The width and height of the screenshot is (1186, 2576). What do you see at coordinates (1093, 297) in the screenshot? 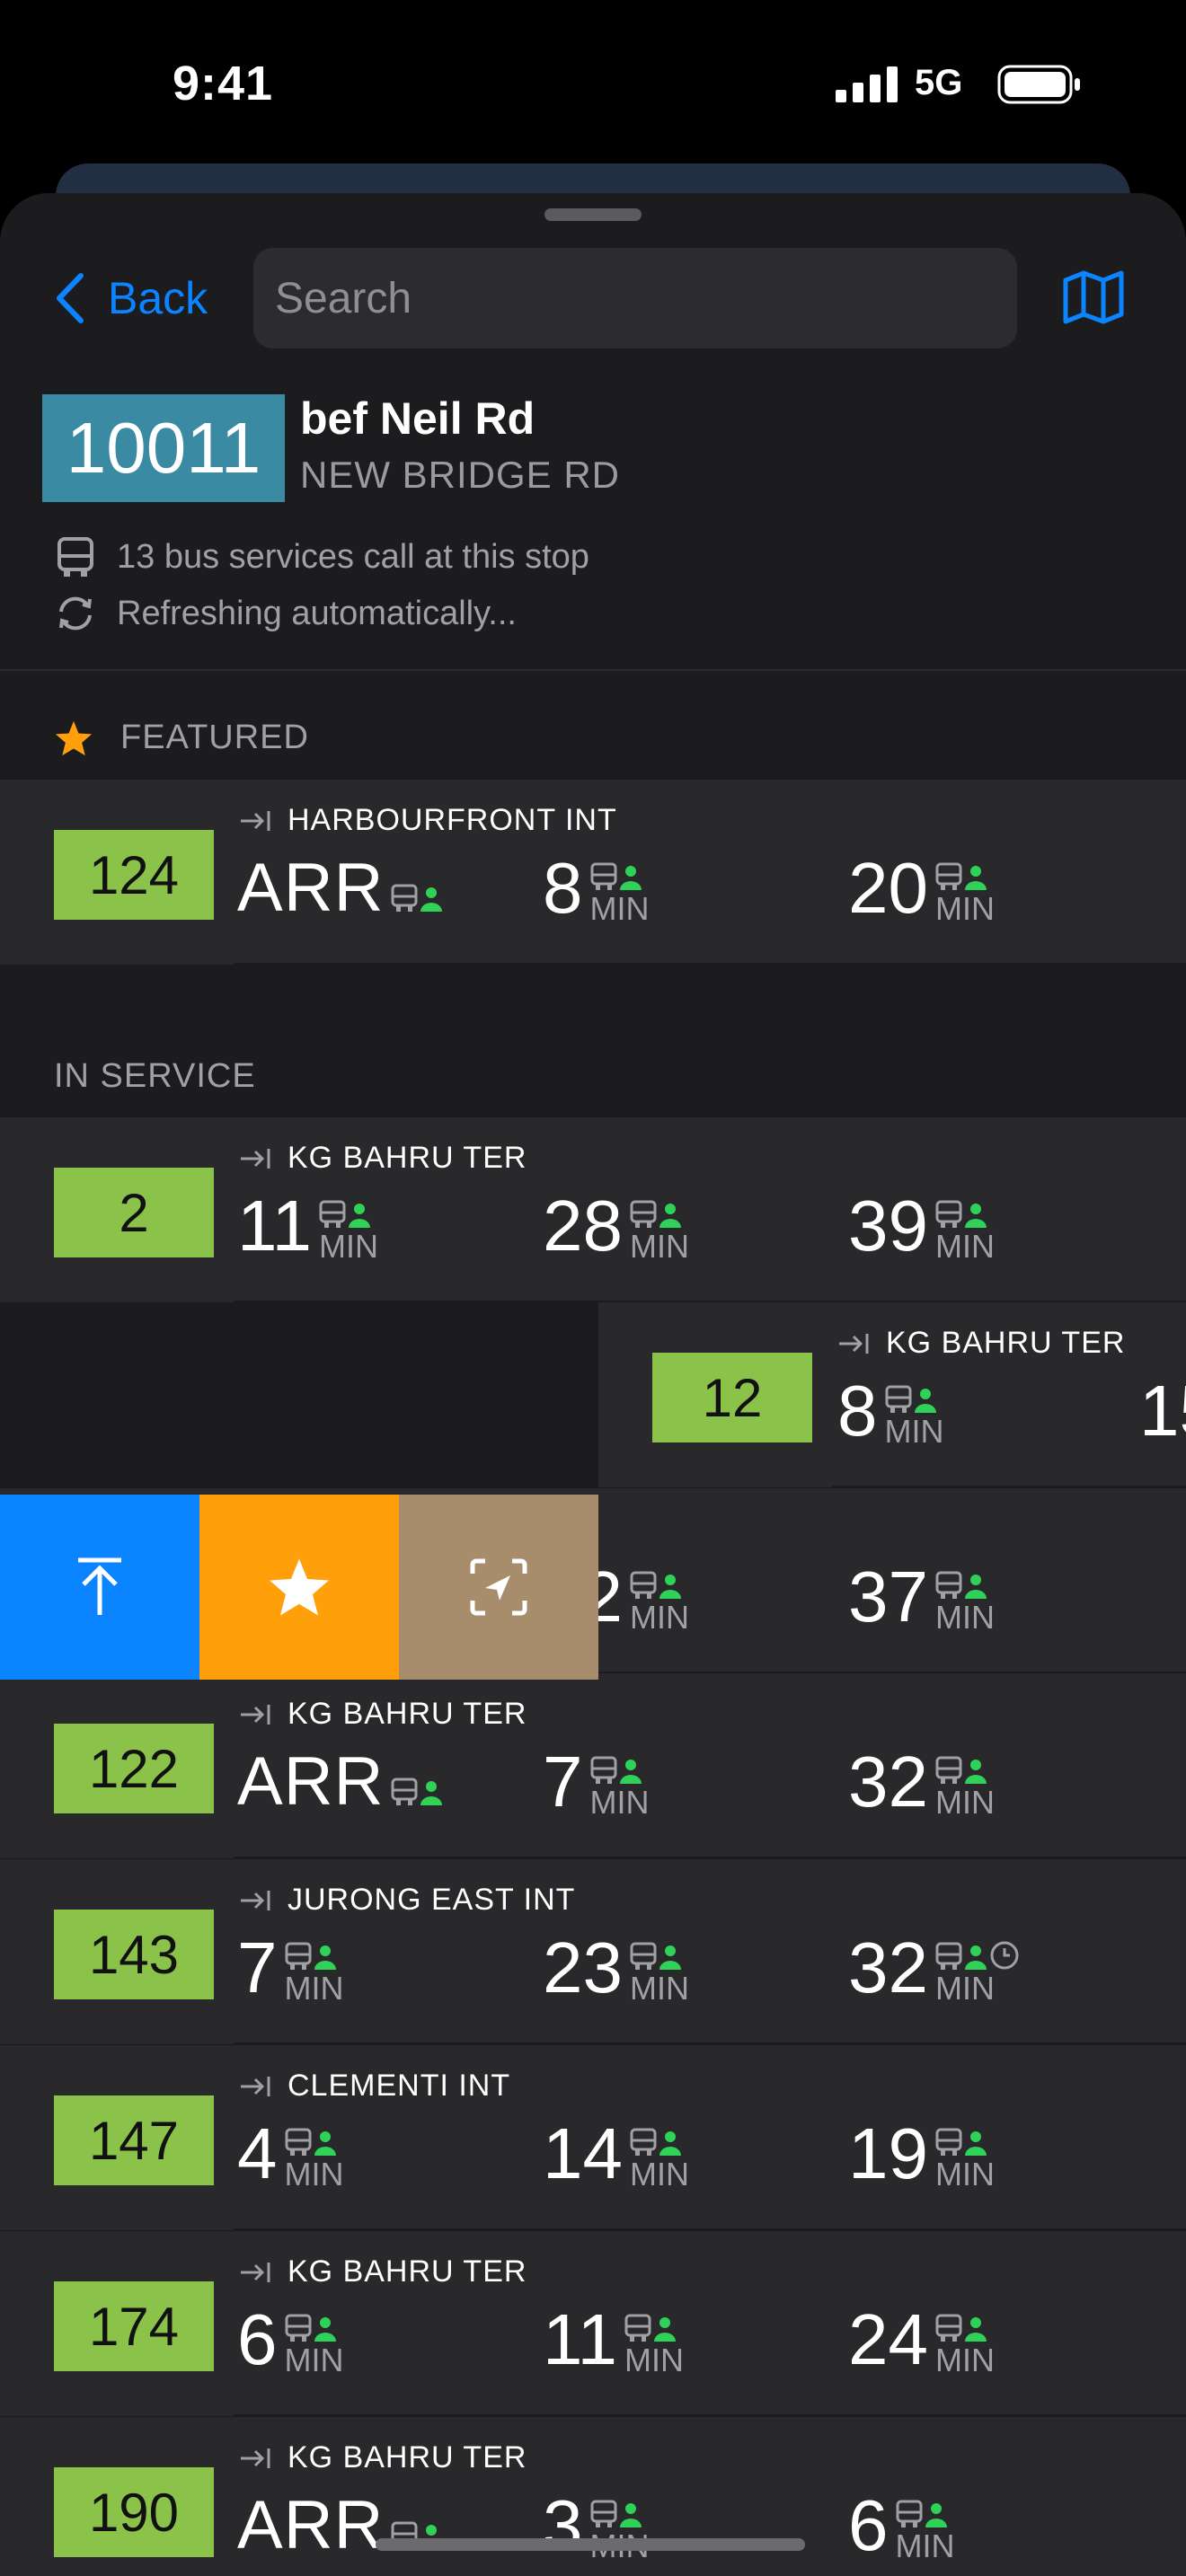
I see `map-icon` at bounding box center [1093, 297].